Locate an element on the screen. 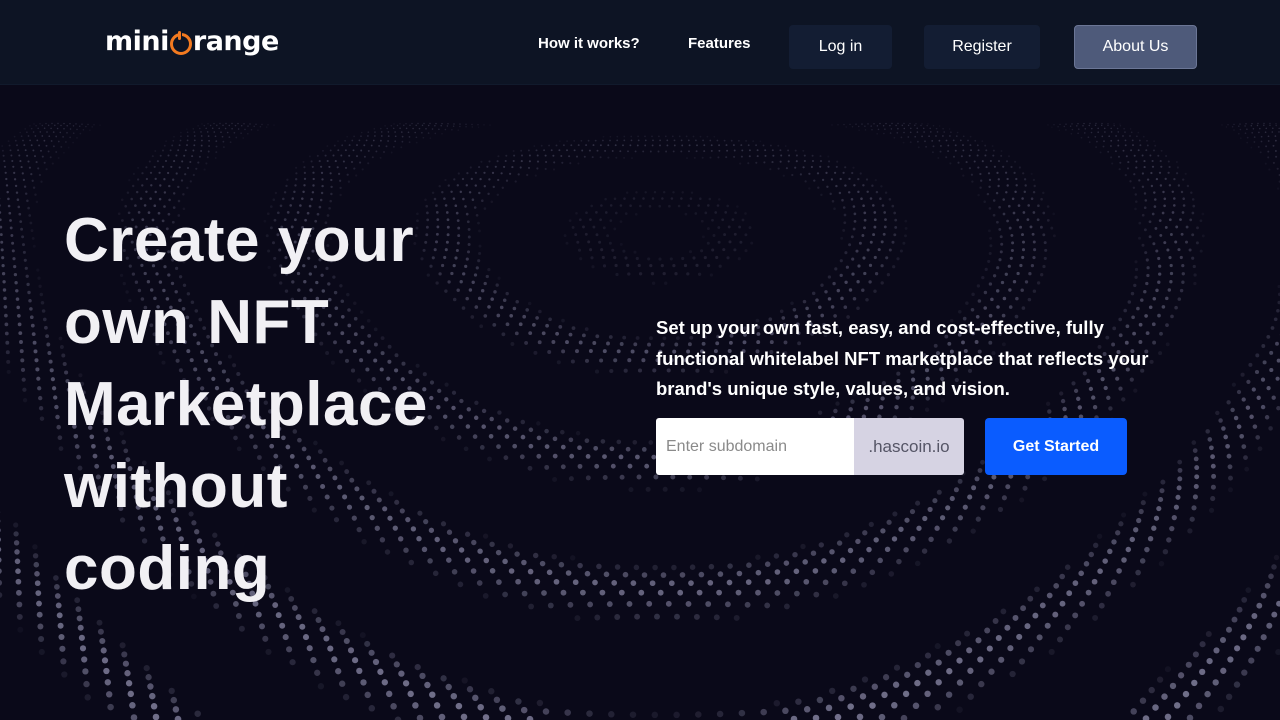  about-us-button: About Us is located at coordinates (1135, 47).